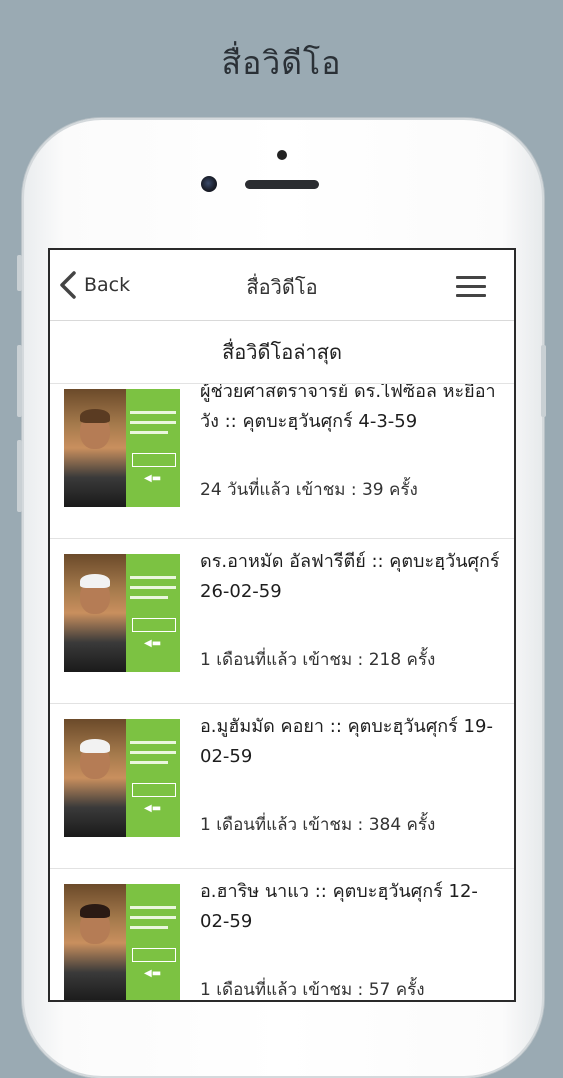 This screenshot has height=1078, width=563. I want to click on video-title: อ.ฮาริษ นาแว :: คุตบะฮฺวันศุกร์ 12-02-59, so click(339, 906).